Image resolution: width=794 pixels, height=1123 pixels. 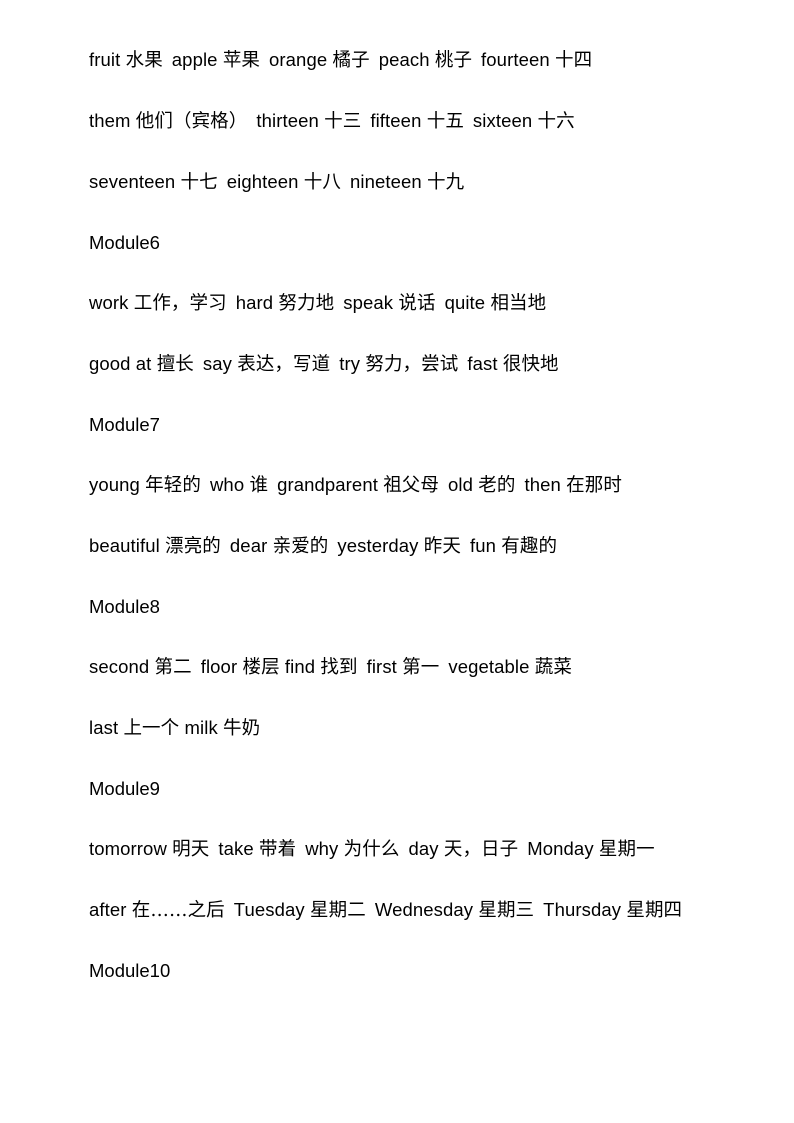 I want to click on entry-english: hard, so click(x=254, y=302).